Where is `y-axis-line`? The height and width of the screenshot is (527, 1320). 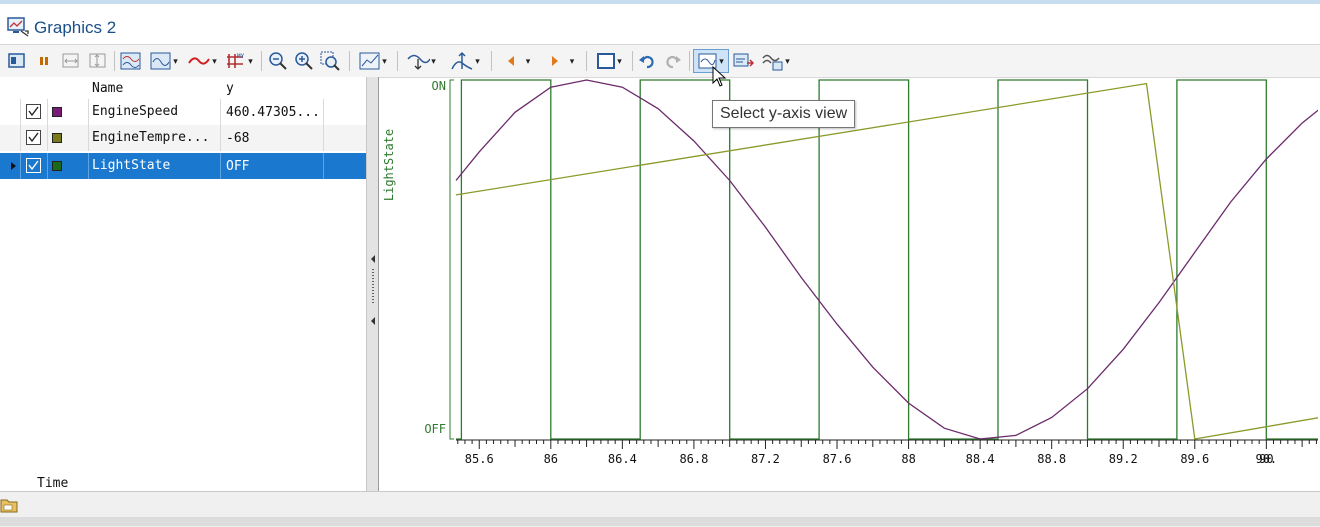
y-axis-line is located at coordinates (451, 259).